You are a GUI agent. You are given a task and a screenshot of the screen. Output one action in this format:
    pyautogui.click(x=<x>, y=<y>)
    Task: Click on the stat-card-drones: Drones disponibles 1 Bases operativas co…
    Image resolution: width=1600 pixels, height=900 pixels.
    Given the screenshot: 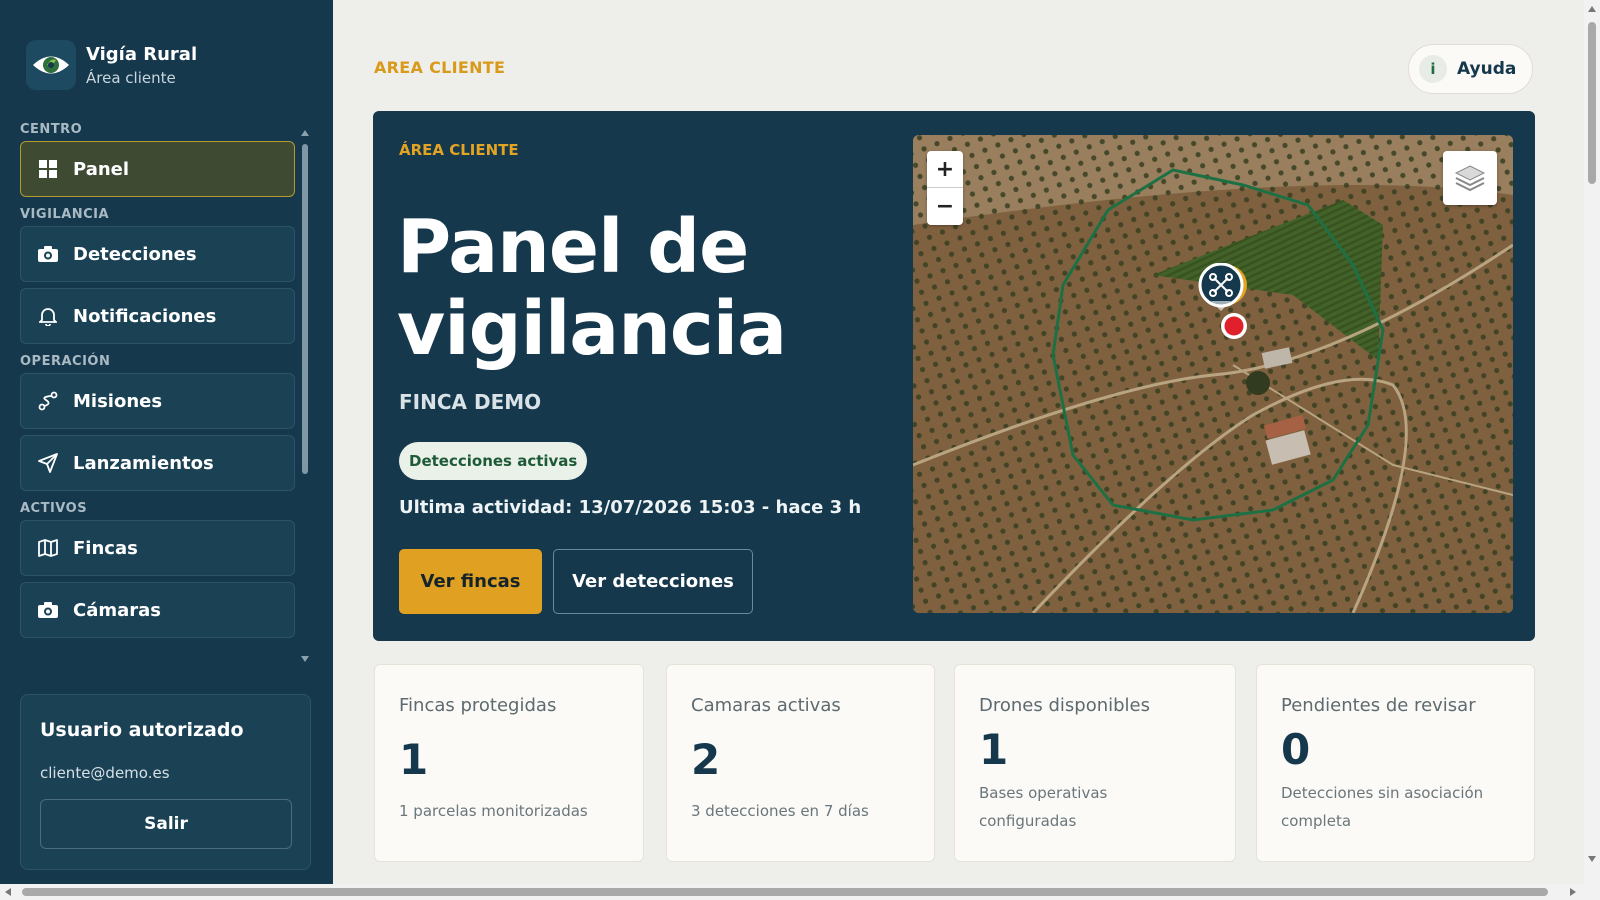 What is the action you would take?
    pyautogui.click(x=1095, y=763)
    